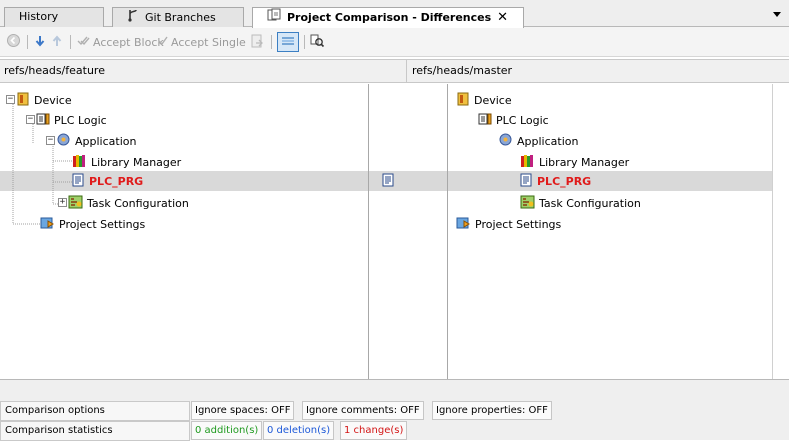 This screenshot has height=441, width=789. I want to click on difference-marker-pane, so click(408, 231).